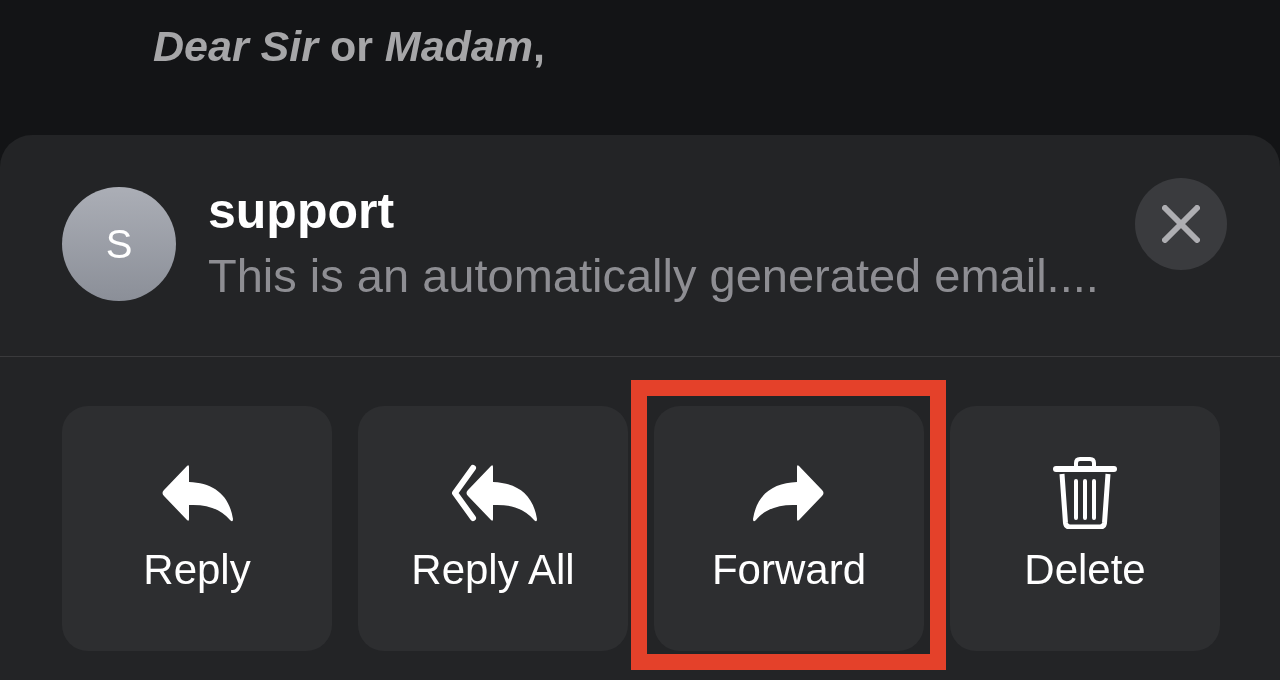 The width and height of the screenshot is (1280, 680). Describe the element at coordinates (1181, 224) in the screenshot. I see `close-icon` at that location.